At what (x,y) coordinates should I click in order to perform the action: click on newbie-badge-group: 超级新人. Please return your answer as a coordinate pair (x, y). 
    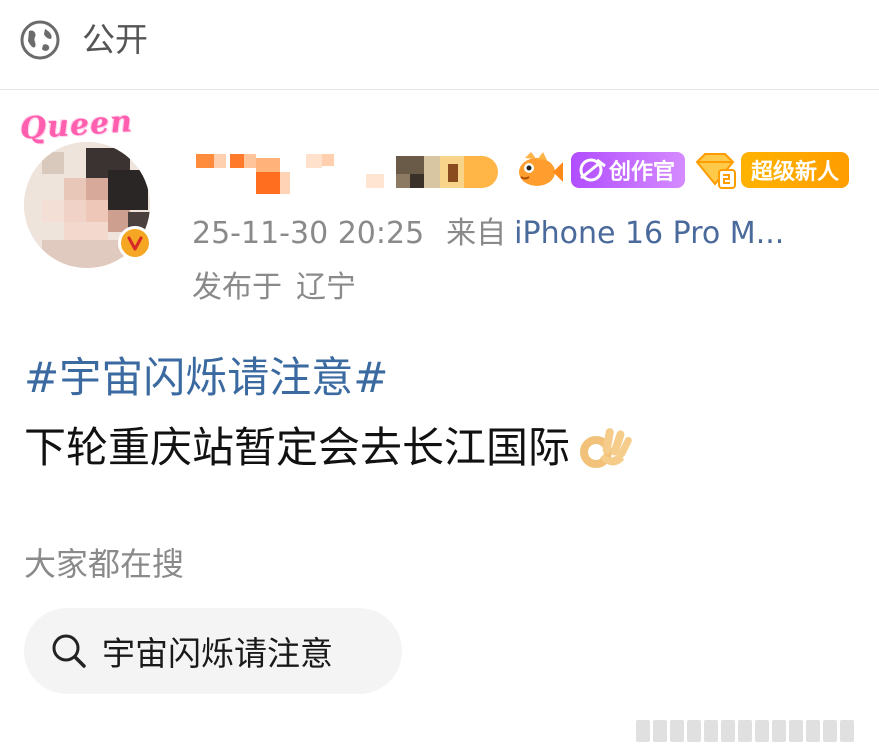
    Looking at the image, I should click on (771, 170).